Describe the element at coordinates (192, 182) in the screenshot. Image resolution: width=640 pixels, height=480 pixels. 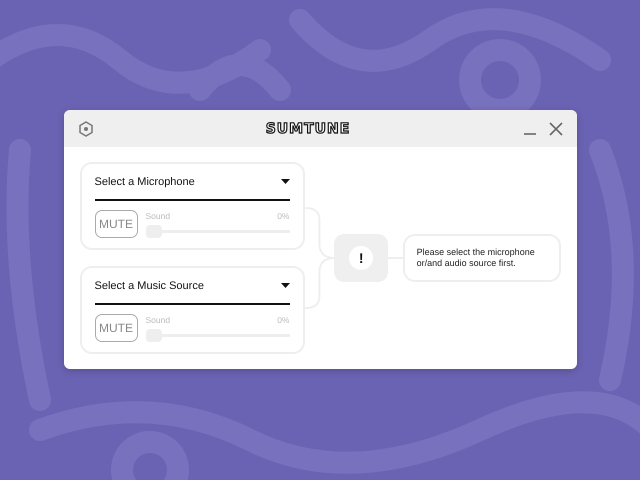
I see `source-dropdown: Select a Microphone` at that location.